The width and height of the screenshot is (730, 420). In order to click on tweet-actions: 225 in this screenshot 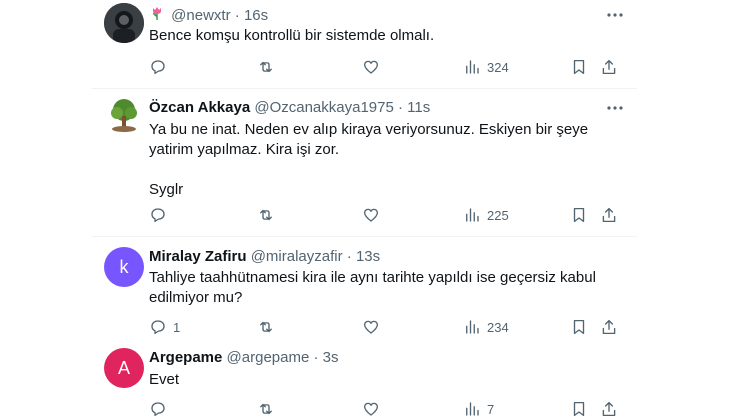, I will do `click(389, 215)`.